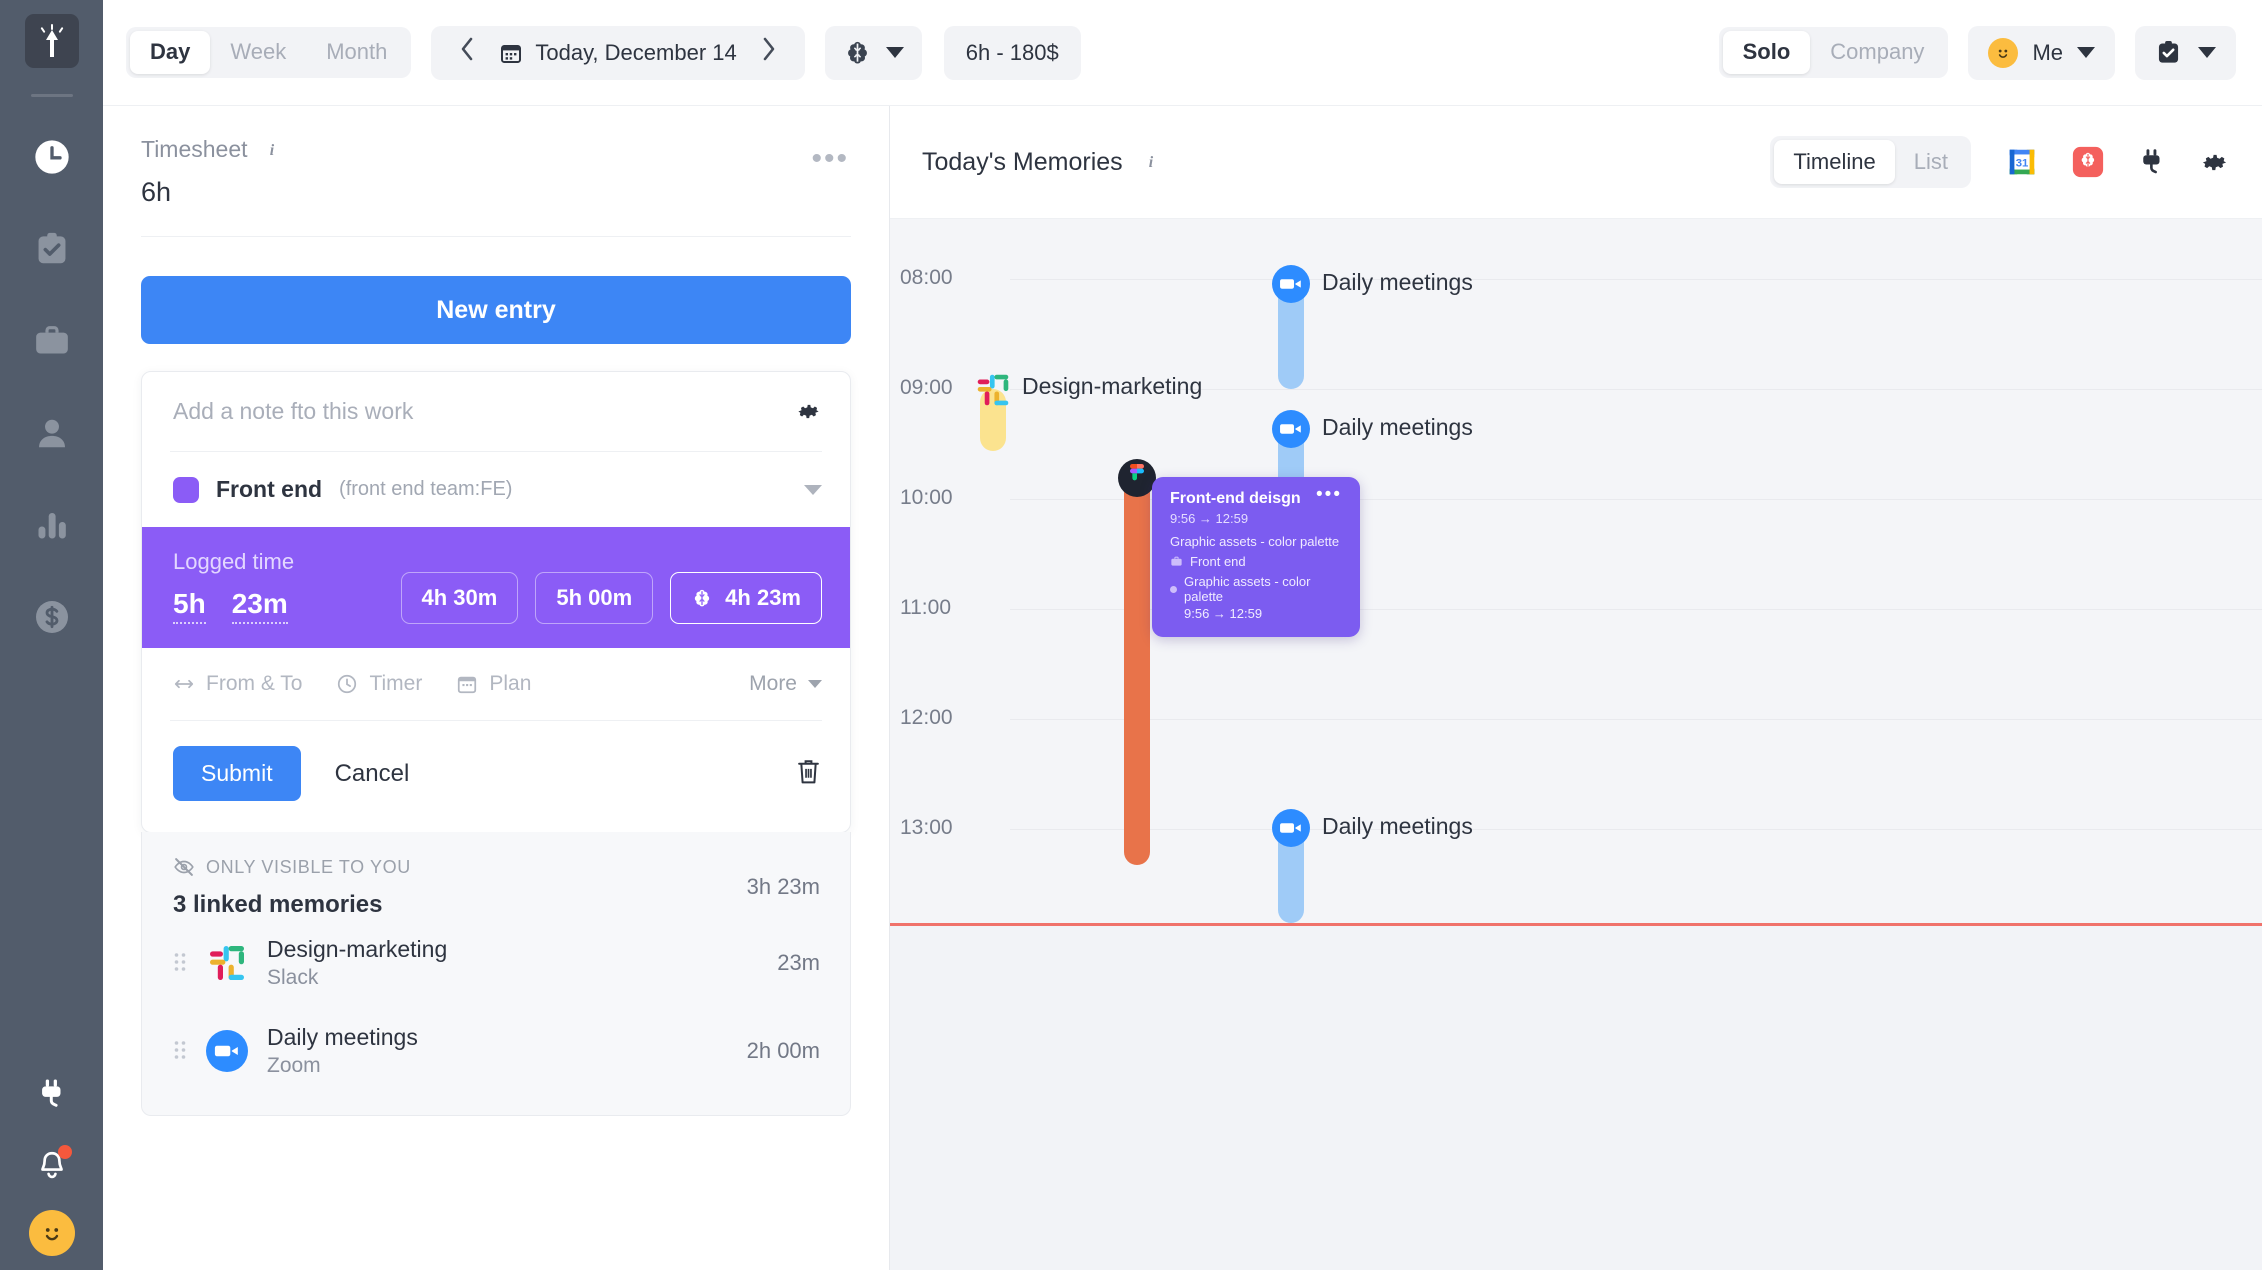 Image resolution: width=2262 pixels, height=1270 pixels. What do you see at coordinates (379, 684) in the screenshot?
I see `timer-button: Timer` at bounding box center [379, 684].